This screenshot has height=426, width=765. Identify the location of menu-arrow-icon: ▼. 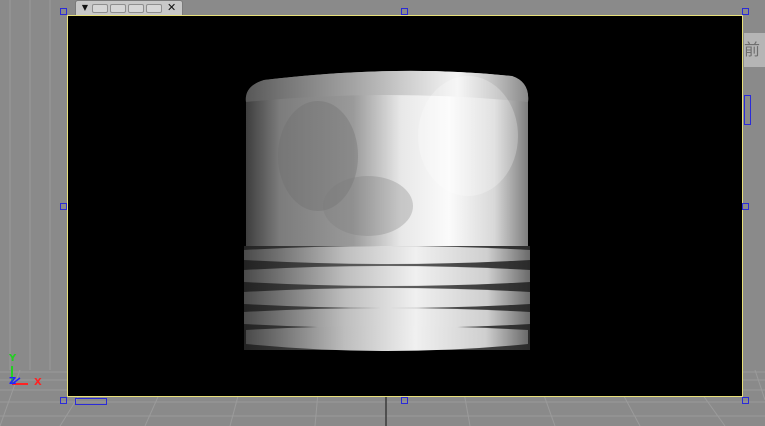
(85, 8).